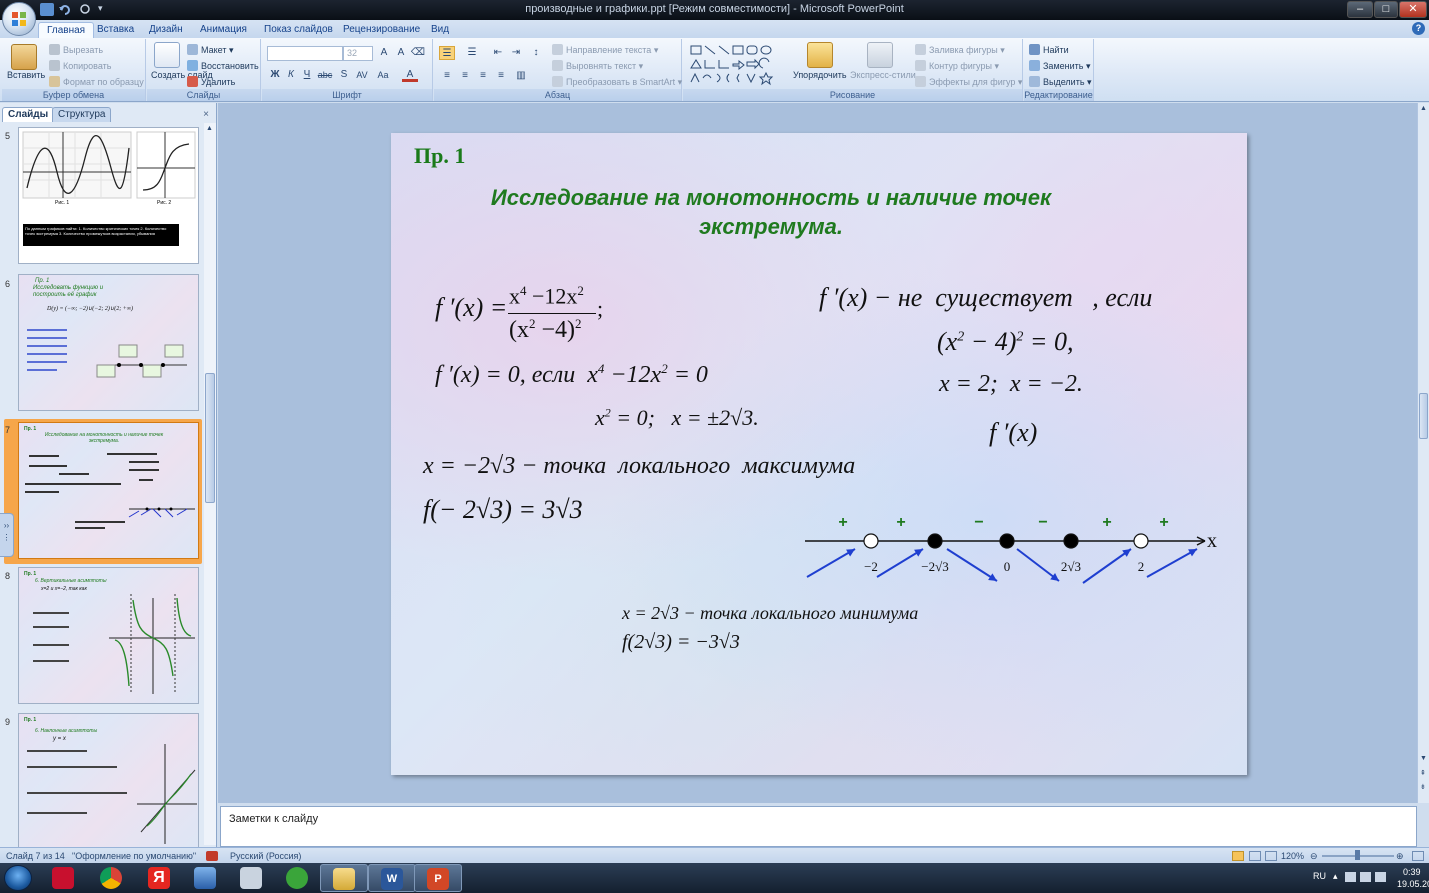 Image resolution: width=1429 pixels, height=893 pixels. Describe the element at coordinates (64, 878) in the screenshot. I see `taskbar-app-acrobat` at that location.